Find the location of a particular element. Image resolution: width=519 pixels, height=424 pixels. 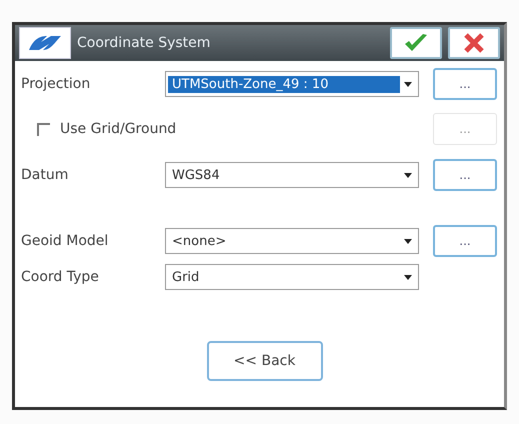

dropdown-field: WGS84 is located at coordinates (292, 175).